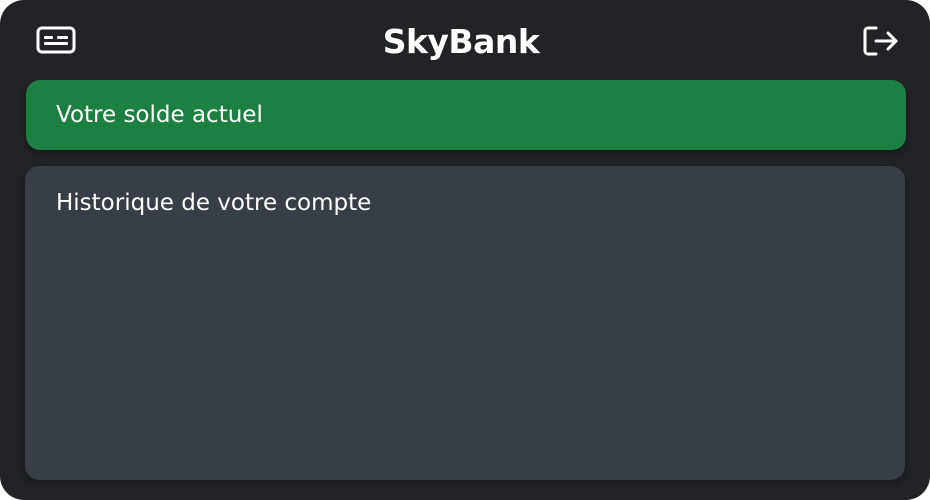  Describe the element at coordinates (466, 115) in the screenshot. I see `balance-card: Votre solde actuel` at that location.